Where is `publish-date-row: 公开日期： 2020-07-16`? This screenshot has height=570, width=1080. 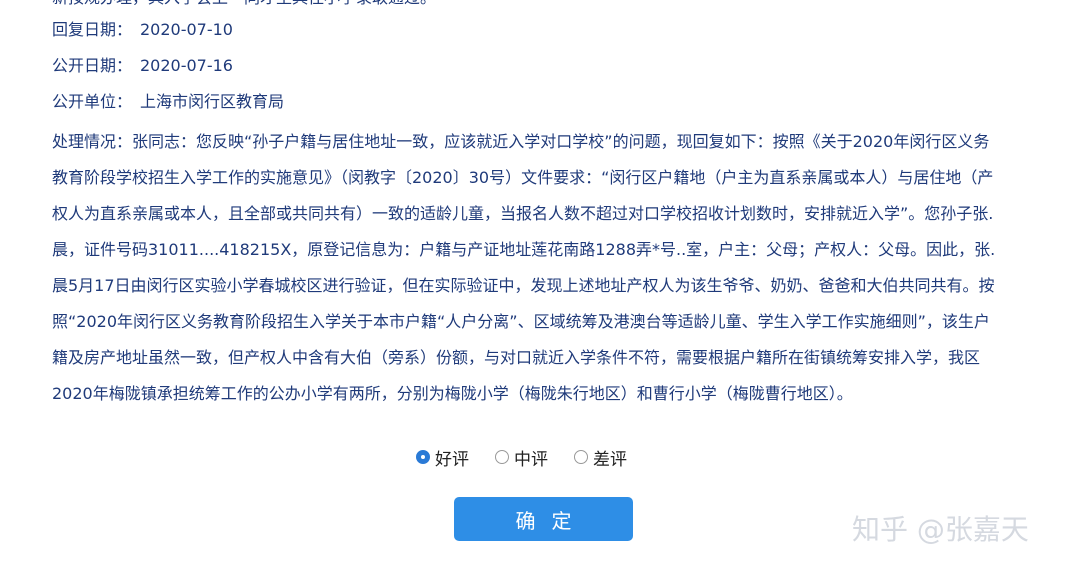 publish-date-row: 公开日期： 2020-07-16 is located at coordinates (142, 66).